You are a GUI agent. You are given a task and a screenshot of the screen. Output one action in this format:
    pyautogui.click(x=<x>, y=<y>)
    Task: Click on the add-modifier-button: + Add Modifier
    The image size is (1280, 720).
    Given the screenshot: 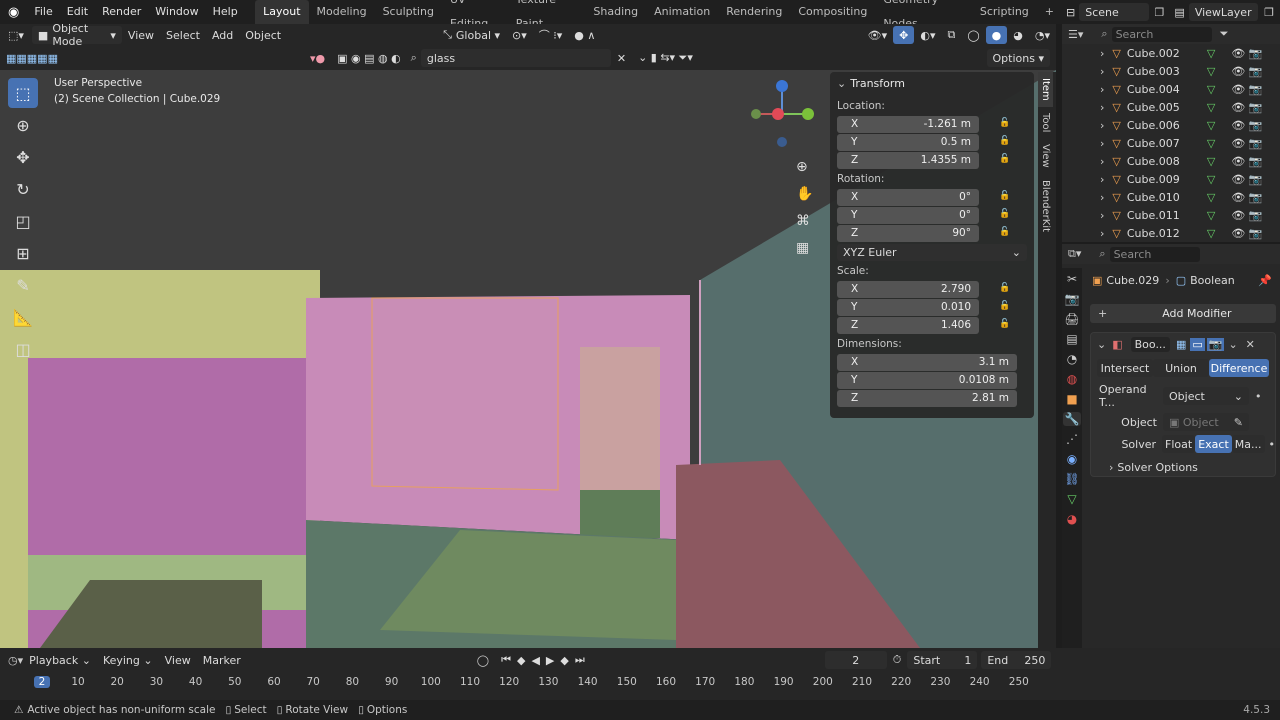 What is the action you would take?
    pyautogui.click(x=1183, y=313)
    